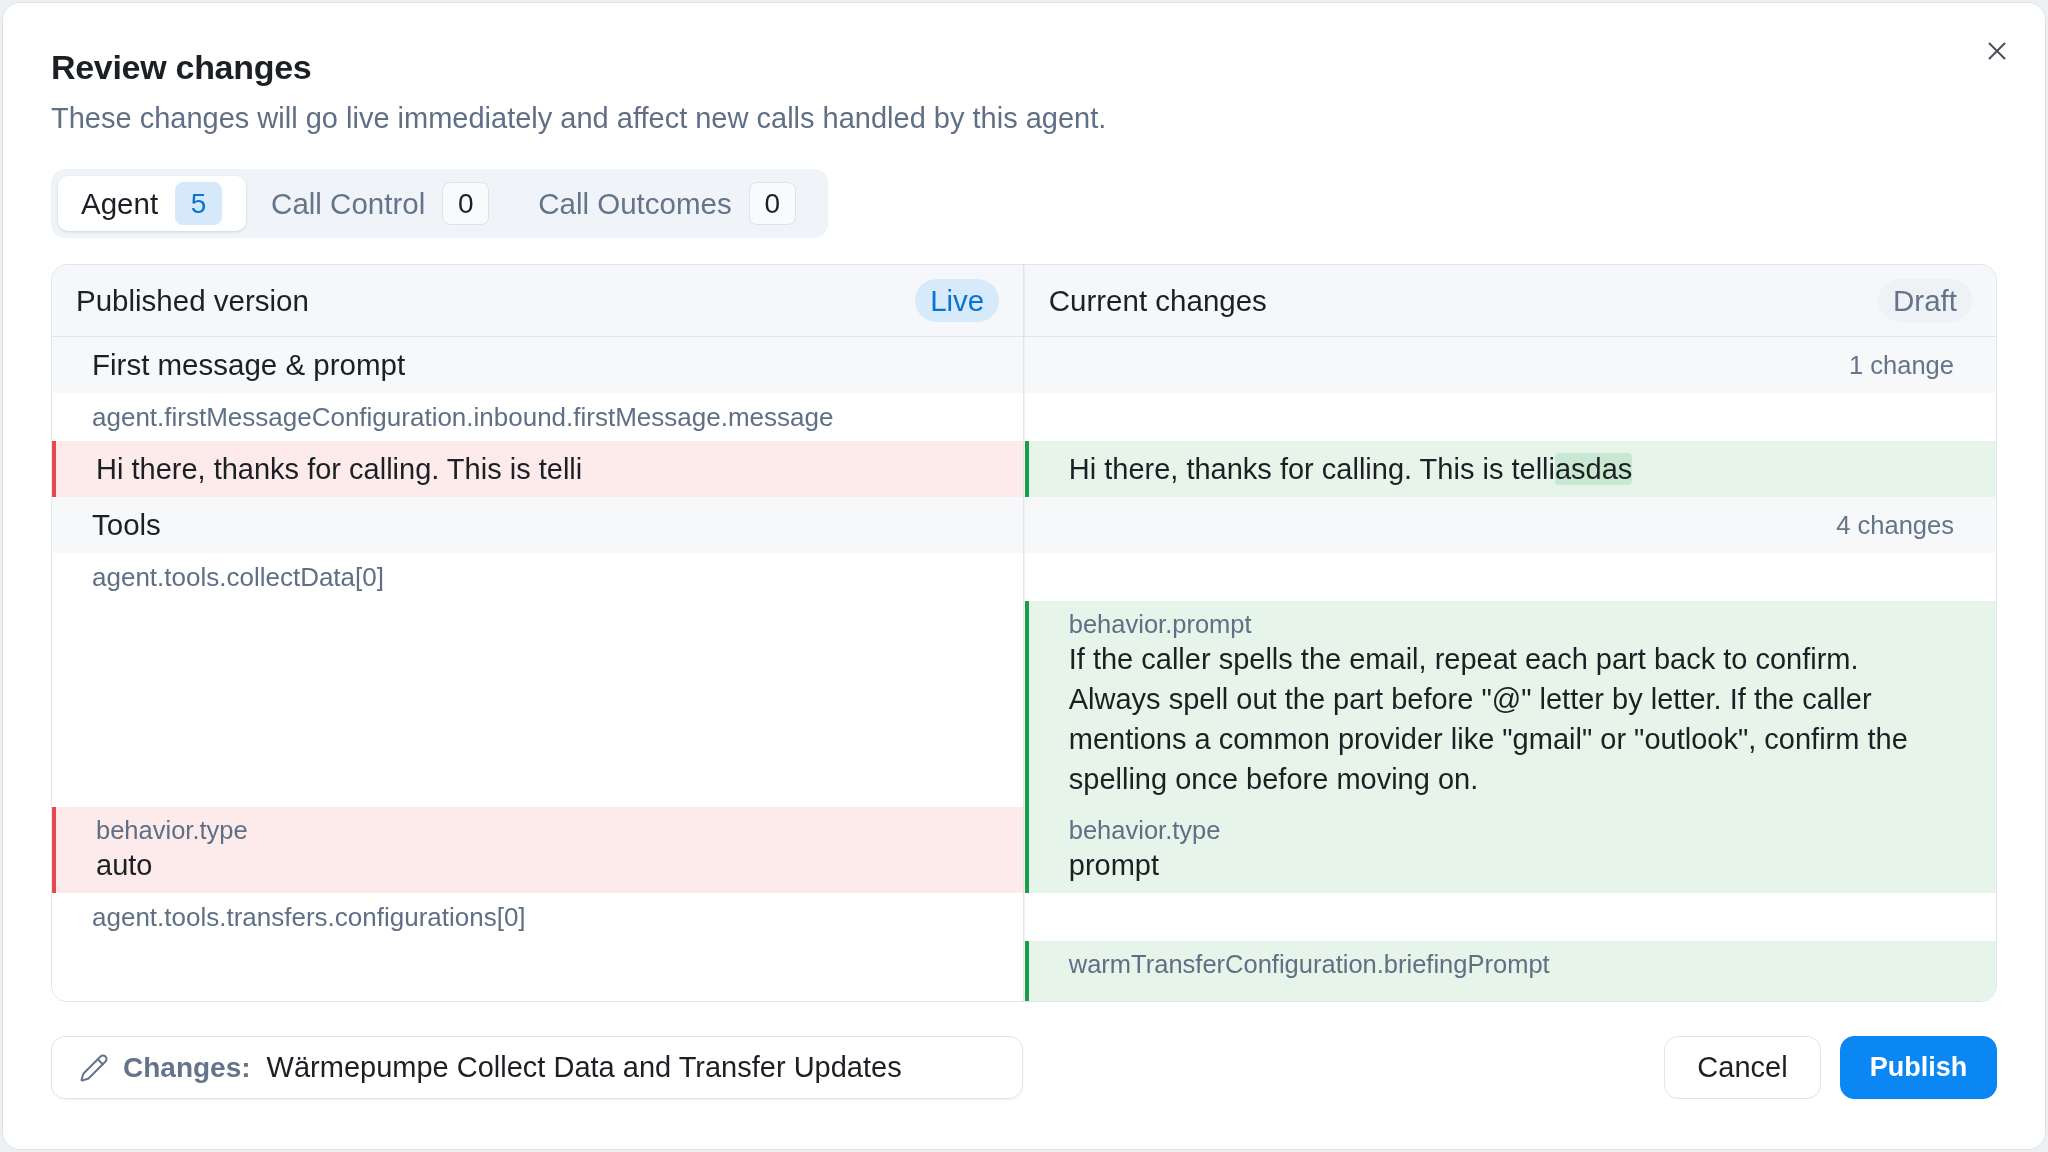 Image resolution: width=2048 pixels, height=1152 pixels. What do you see at coordinates (1895, 525) in the screenshot?
I see `change-count: 4 changes` at bounding box center [1895, 525].